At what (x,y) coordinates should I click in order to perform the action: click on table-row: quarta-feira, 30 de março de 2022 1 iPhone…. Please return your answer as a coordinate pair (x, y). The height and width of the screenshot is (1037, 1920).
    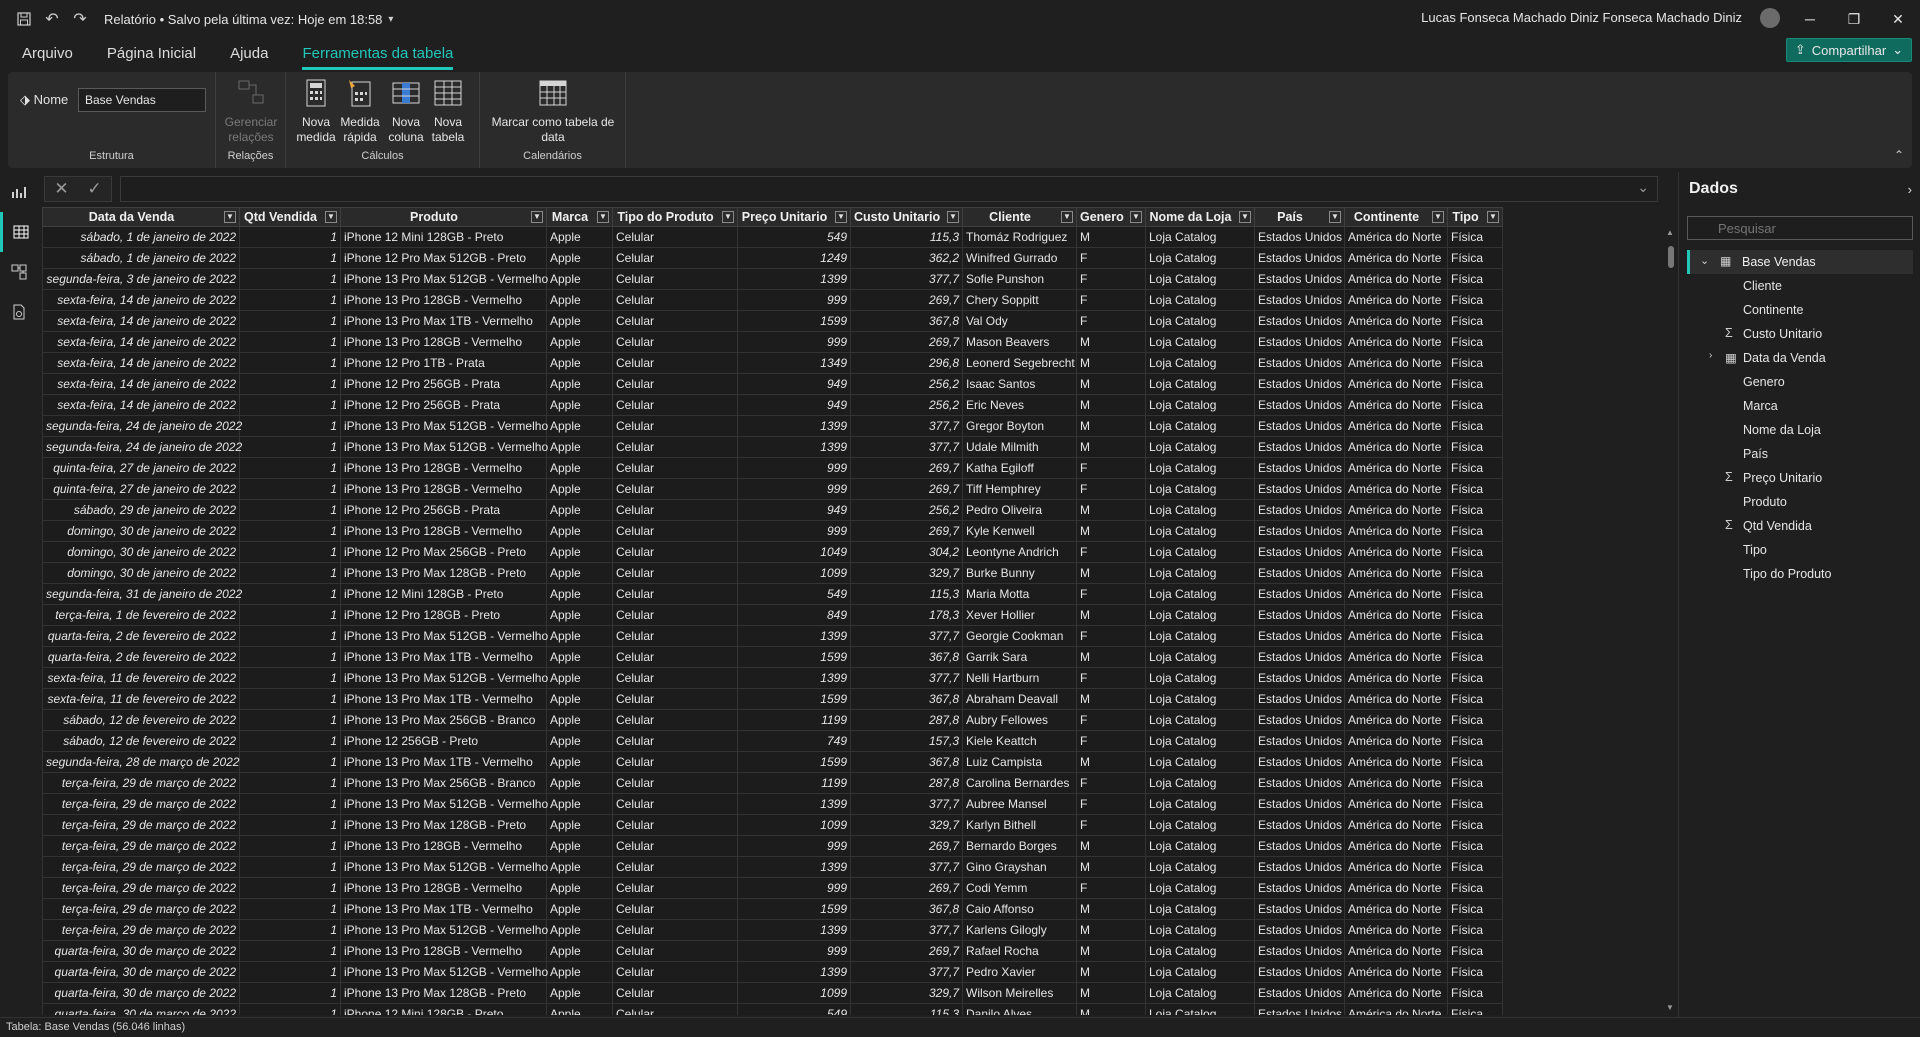
    Looking at the image, I should click on (772, 1009).